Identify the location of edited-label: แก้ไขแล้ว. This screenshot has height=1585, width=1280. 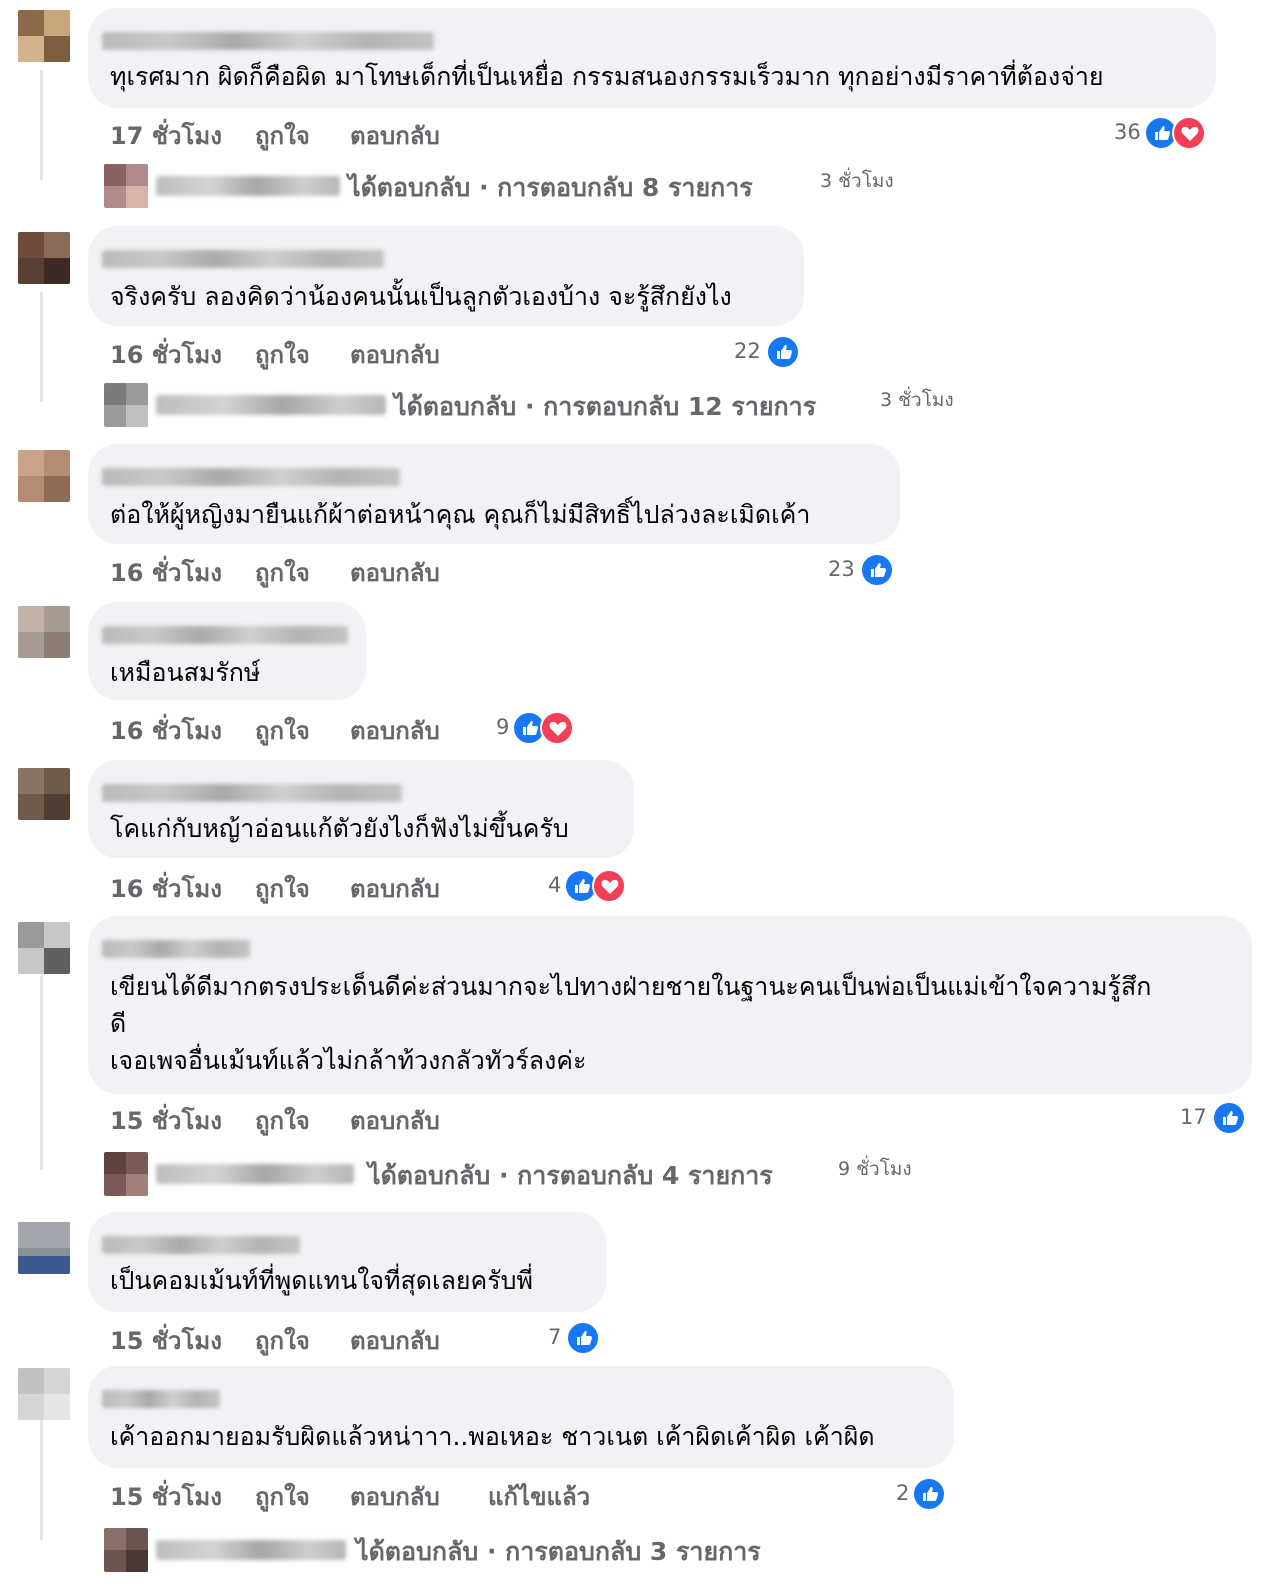
(539, 1496).